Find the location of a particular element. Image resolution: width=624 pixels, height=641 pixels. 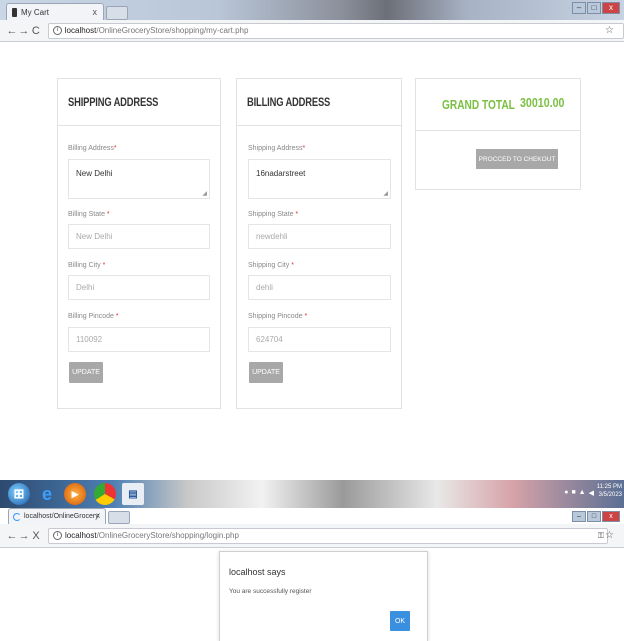

shipping-update-button: UPDATE is located at coordinates (86, 372).